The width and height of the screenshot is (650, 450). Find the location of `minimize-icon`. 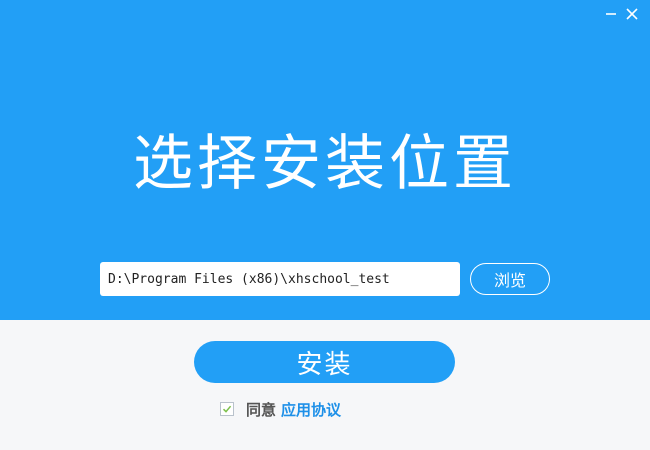

minimize-icon is located at coordinates (611, 14).